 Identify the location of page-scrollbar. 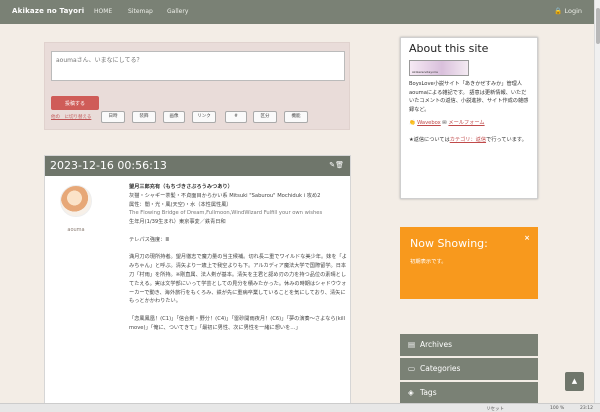
(597, 201).